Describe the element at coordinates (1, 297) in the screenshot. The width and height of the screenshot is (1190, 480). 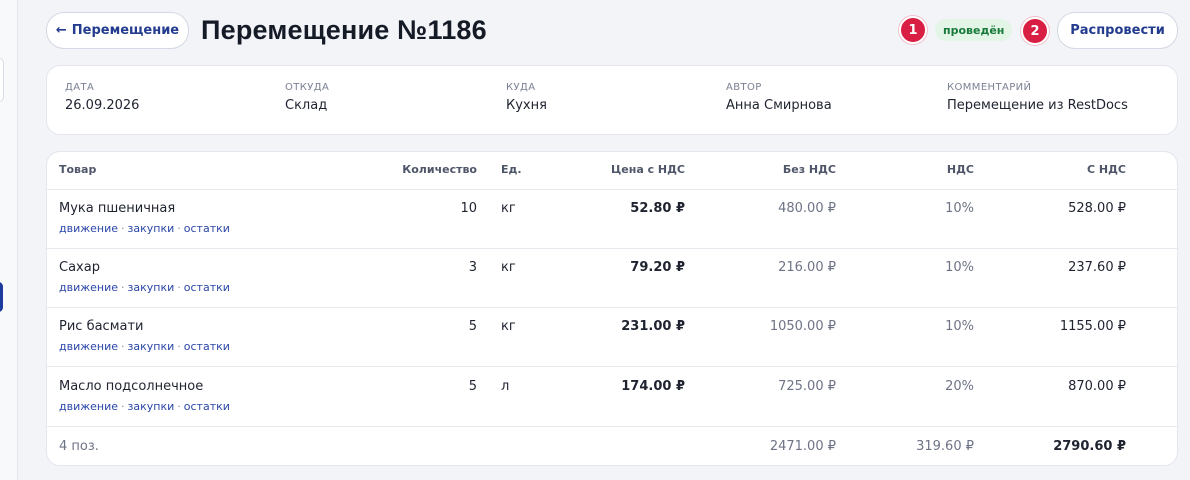
I see `sidebar-active-item-fragment` at that location.